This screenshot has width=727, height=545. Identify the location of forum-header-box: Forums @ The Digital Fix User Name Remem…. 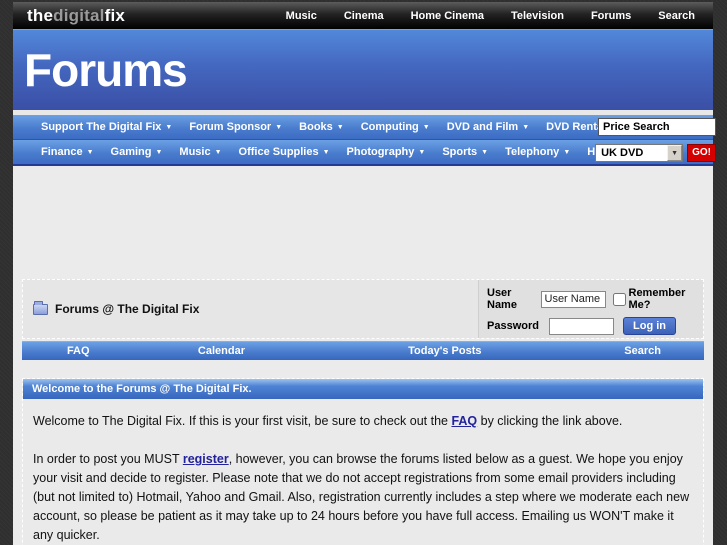
(363, 309).